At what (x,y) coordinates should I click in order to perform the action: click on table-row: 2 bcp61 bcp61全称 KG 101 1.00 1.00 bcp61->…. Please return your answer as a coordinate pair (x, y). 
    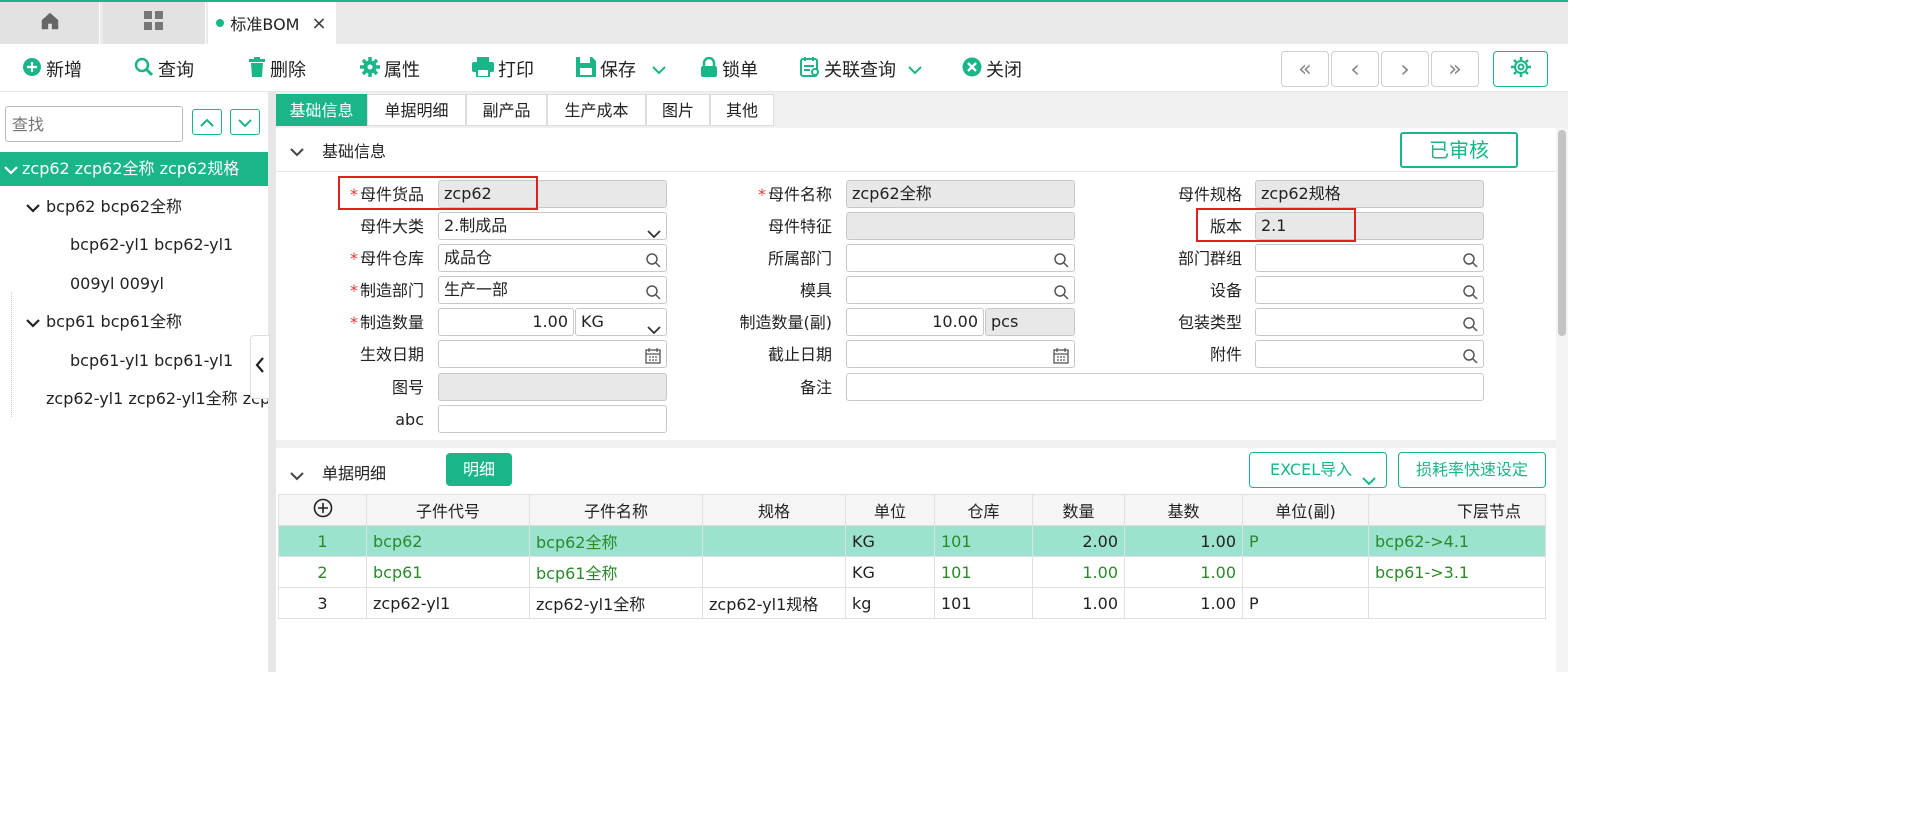
    Looking at the image, I should click on (912, 572).